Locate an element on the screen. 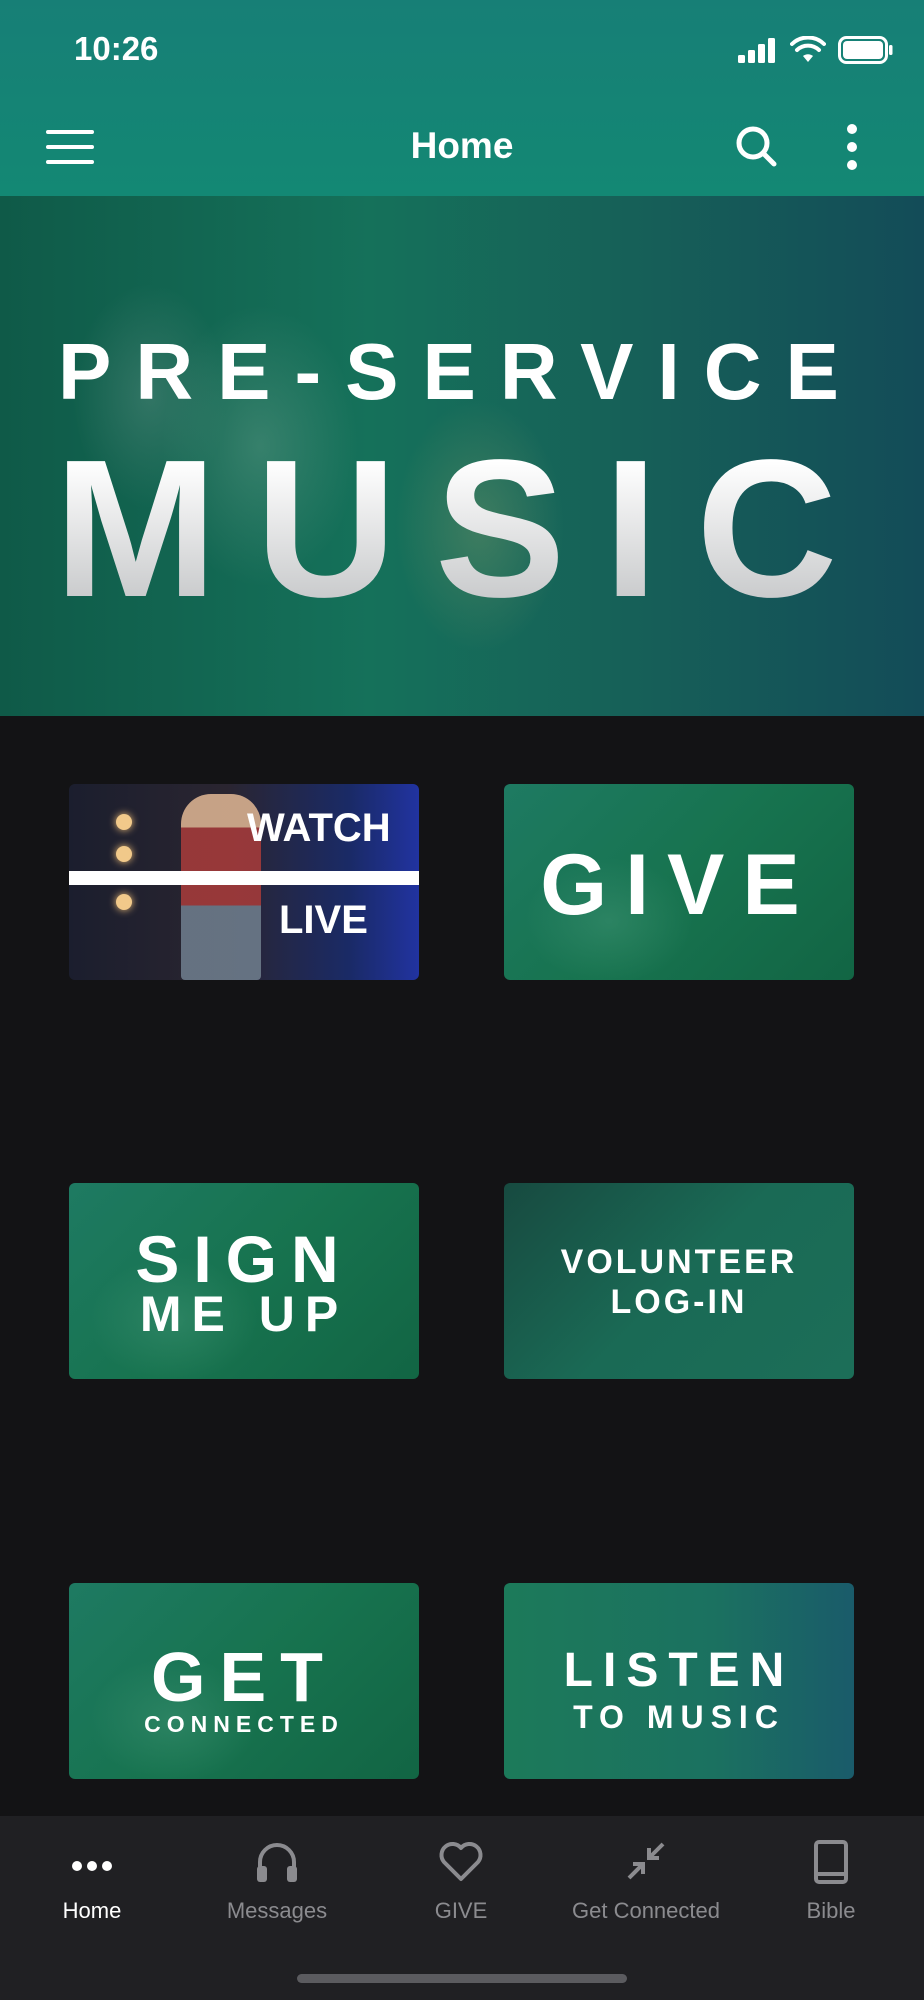 This screenshot has height=2000, width=924. tile-volunteer-label: VOLUNTEER is located at coordinates (679, 1262).